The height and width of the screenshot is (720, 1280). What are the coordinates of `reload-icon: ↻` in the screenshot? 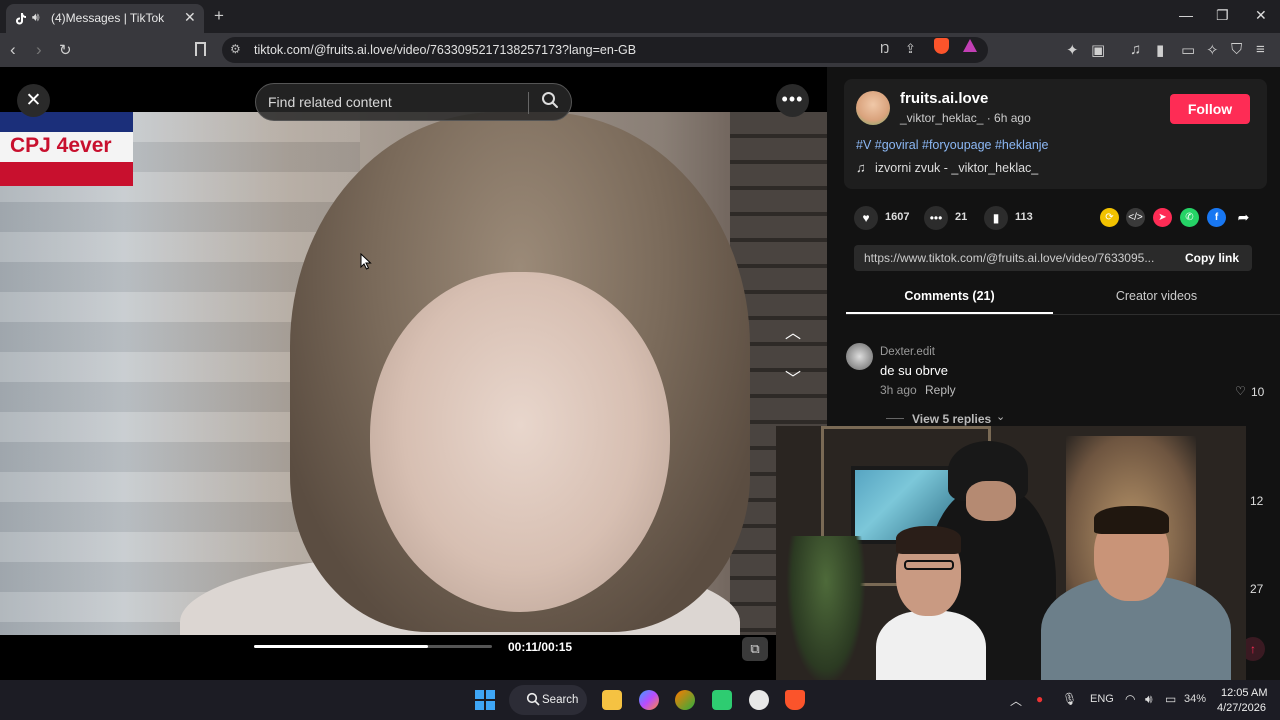 It's located at (65, 50).